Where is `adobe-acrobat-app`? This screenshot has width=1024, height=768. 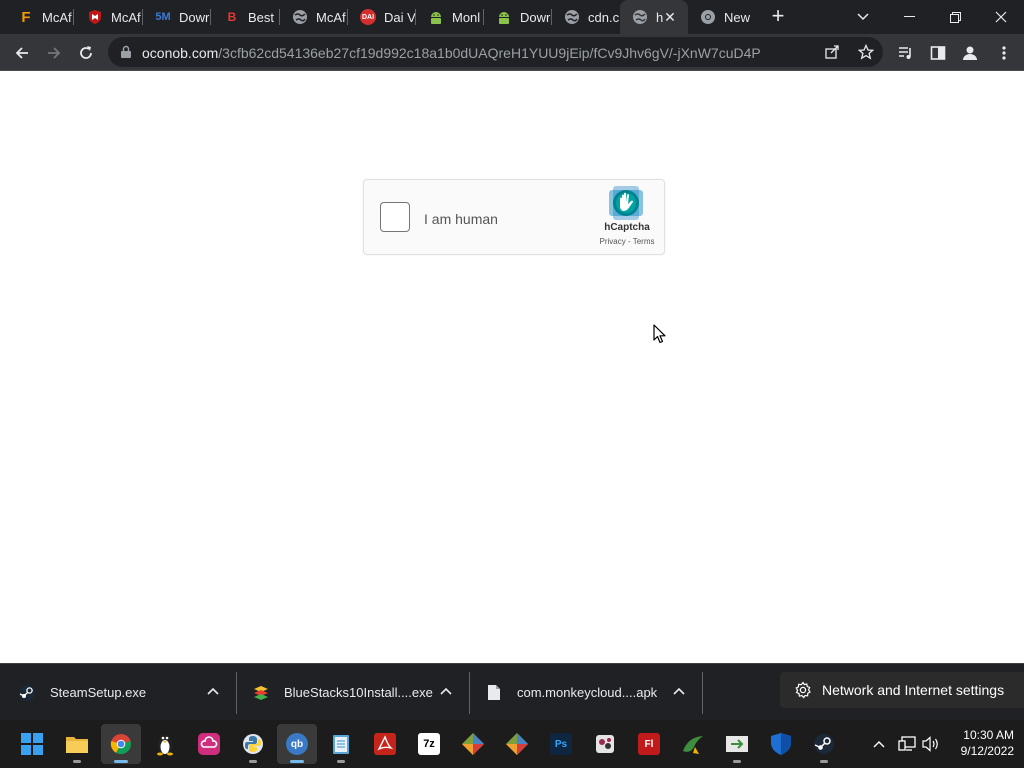
adobe-acrobat-app is located at coordinates (385, 744).